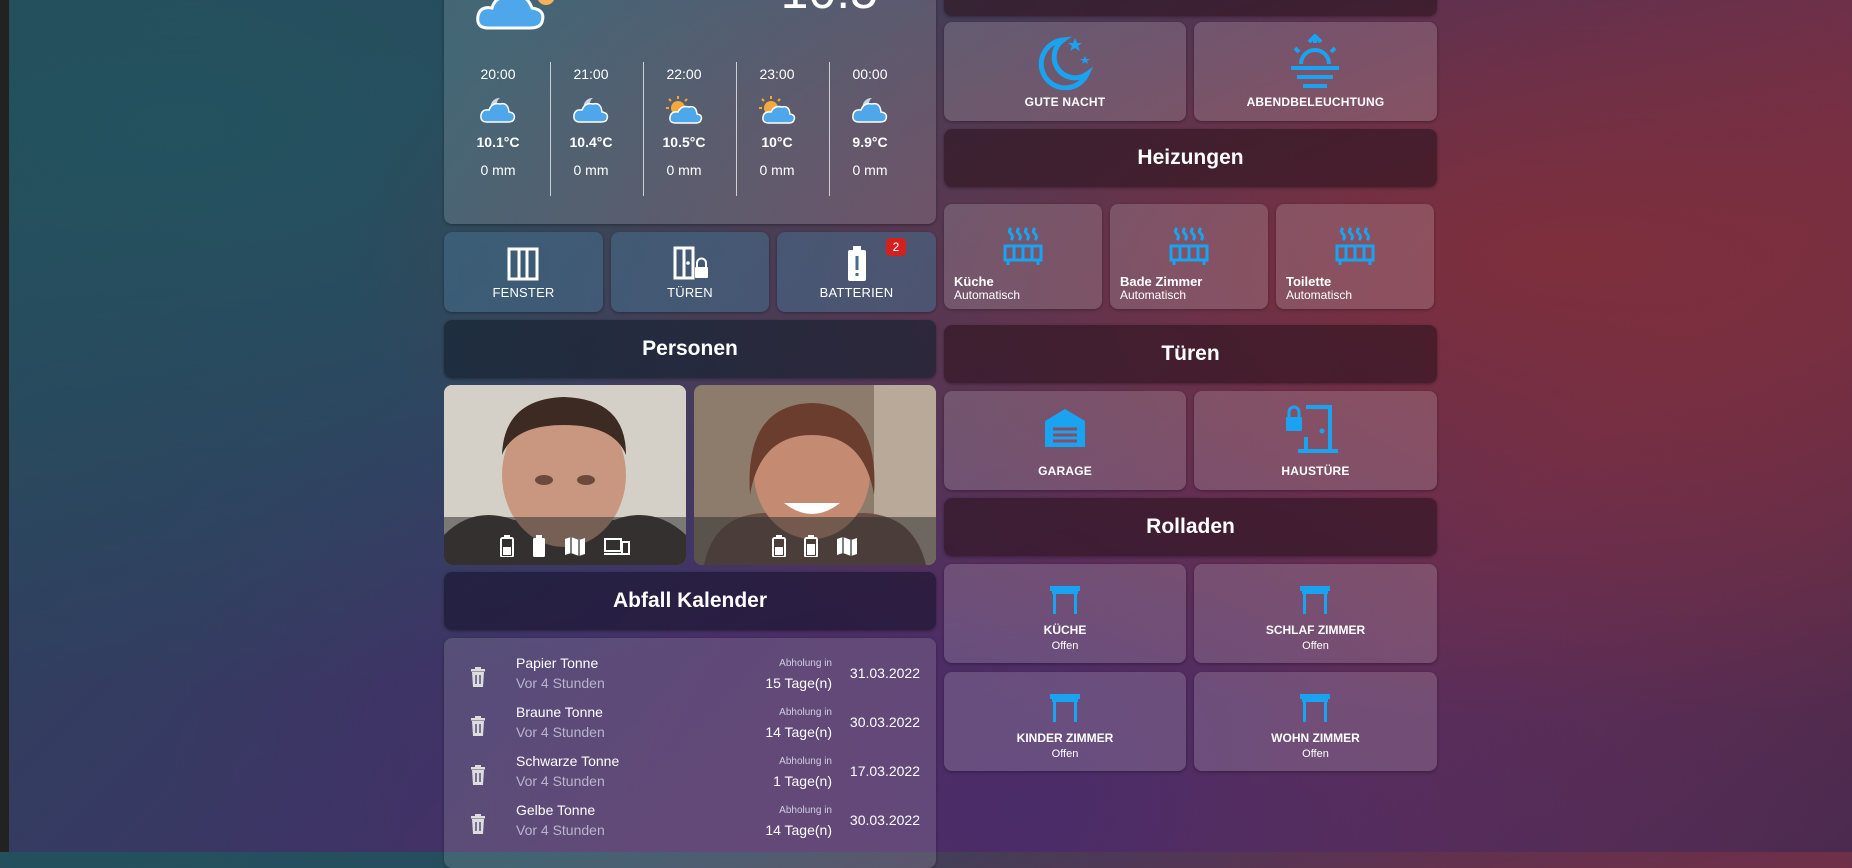 The image size is (1852, 868). I want to click on cloud-icon, so click(515, 15).